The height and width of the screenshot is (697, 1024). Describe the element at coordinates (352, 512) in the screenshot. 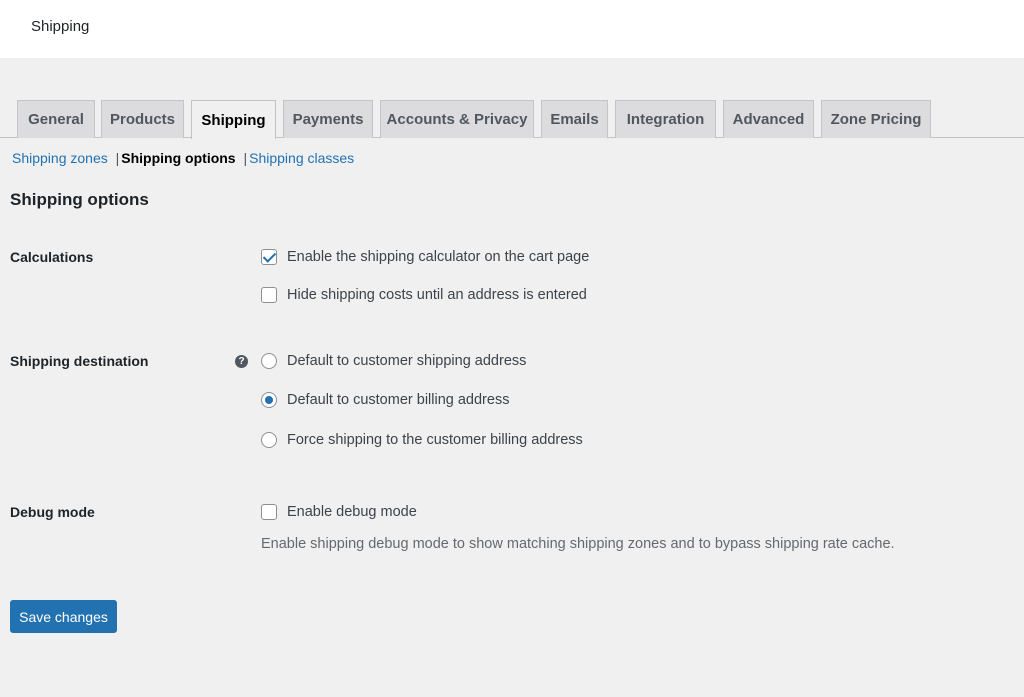

I see `debug-mode-option-label: Enable debug mode` at that location.